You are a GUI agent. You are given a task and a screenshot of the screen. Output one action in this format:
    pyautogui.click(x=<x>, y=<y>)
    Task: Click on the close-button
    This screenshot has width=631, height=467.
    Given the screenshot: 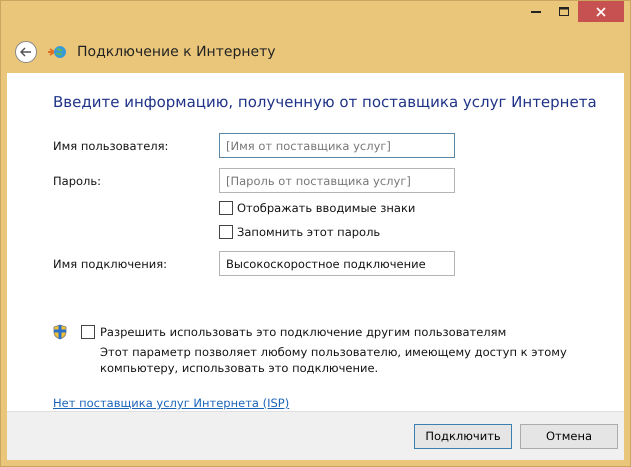 What is the action you would take?
    pyautogui.click(x=601, y=11)
    